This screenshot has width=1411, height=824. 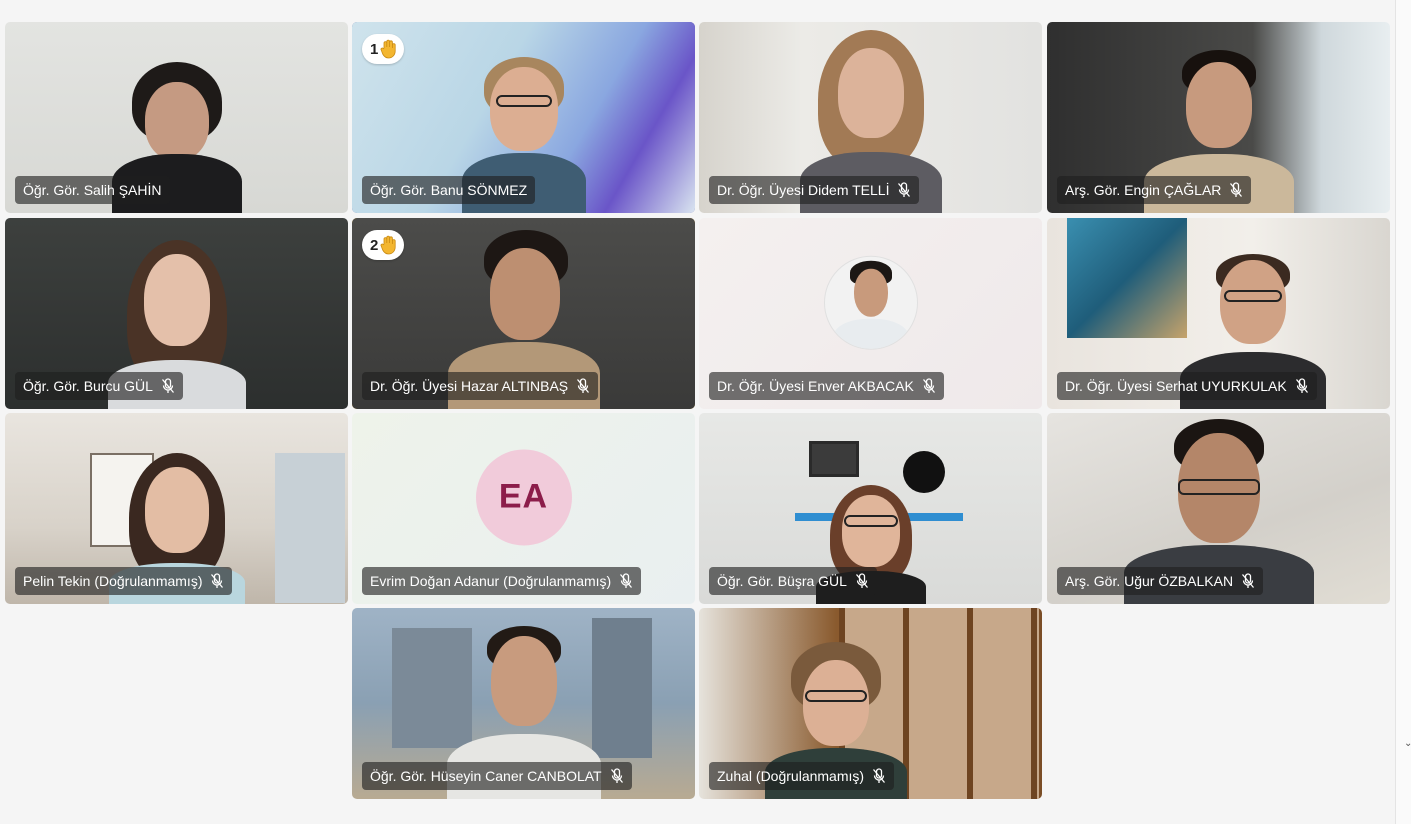 I want to click on participant-name: Dr. Öğr. Üyesi Didem TELLİ, so click(x=803, y=190).